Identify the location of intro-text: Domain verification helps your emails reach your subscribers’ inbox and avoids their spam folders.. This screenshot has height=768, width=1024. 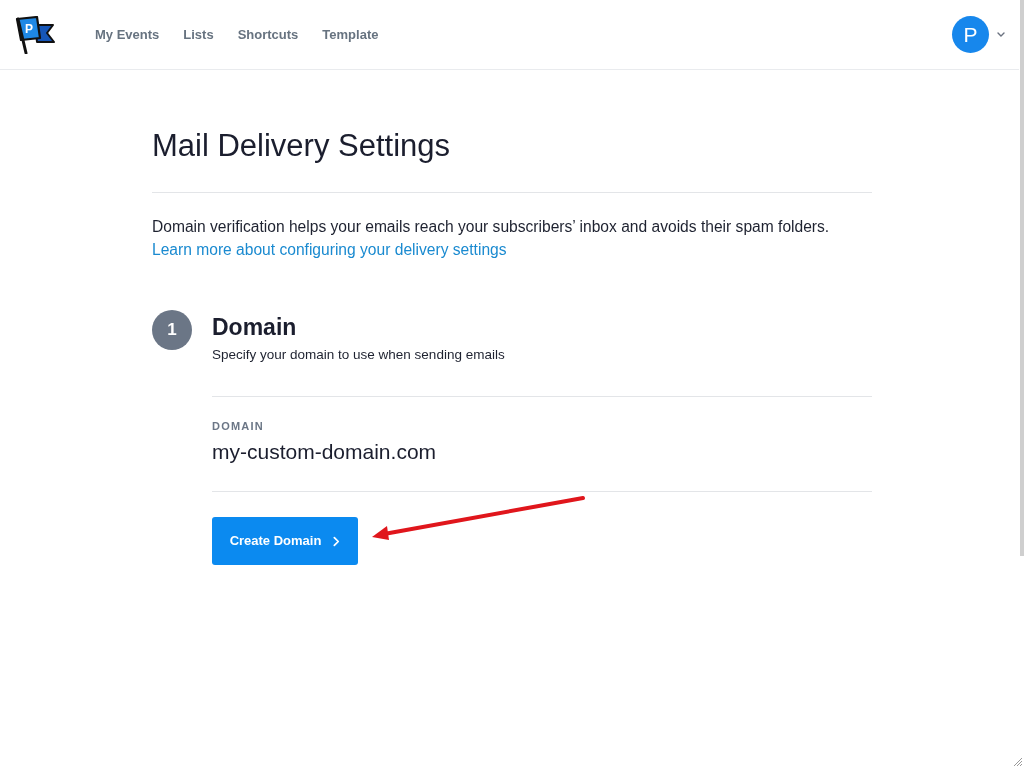
(491, 227).